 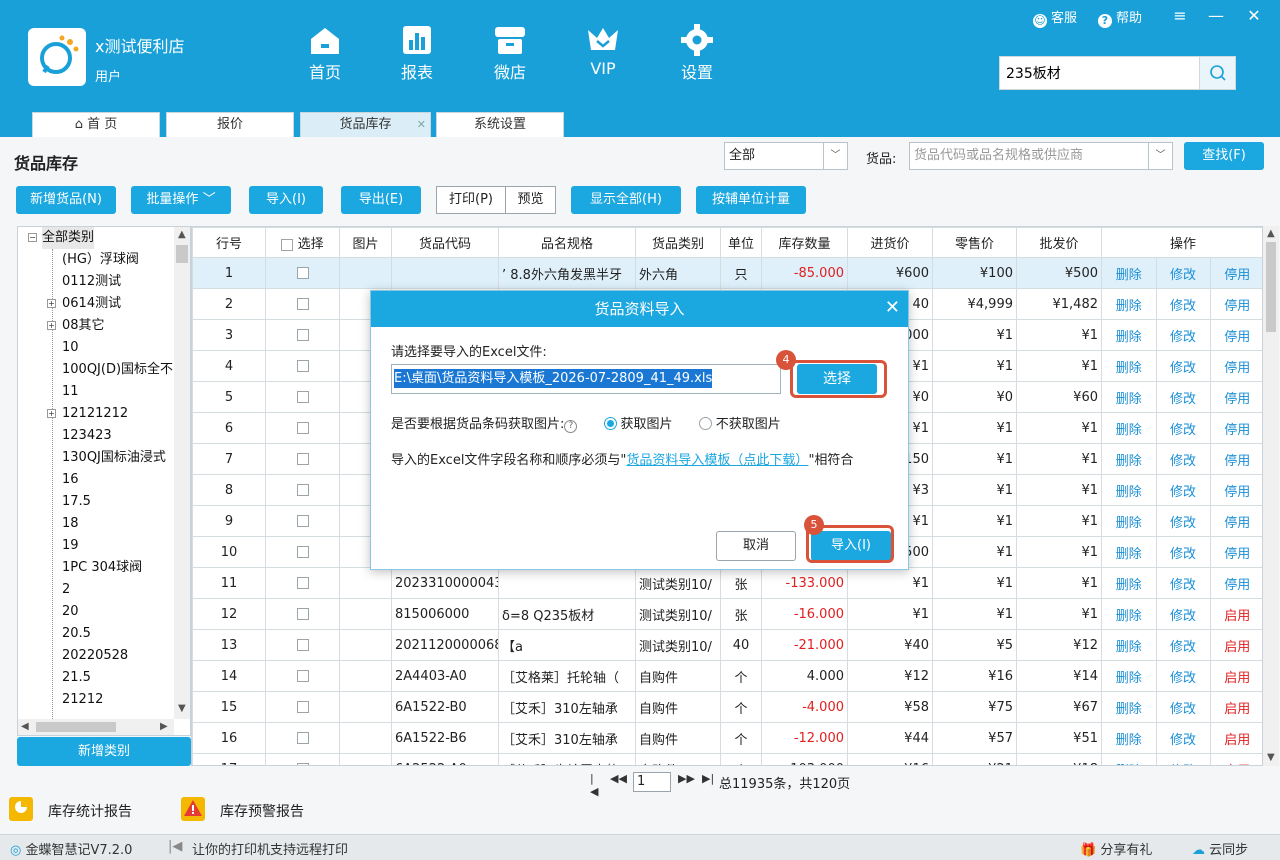 I want to click on tab-home: ⌂ 首 页, so click(x=96, y=124).